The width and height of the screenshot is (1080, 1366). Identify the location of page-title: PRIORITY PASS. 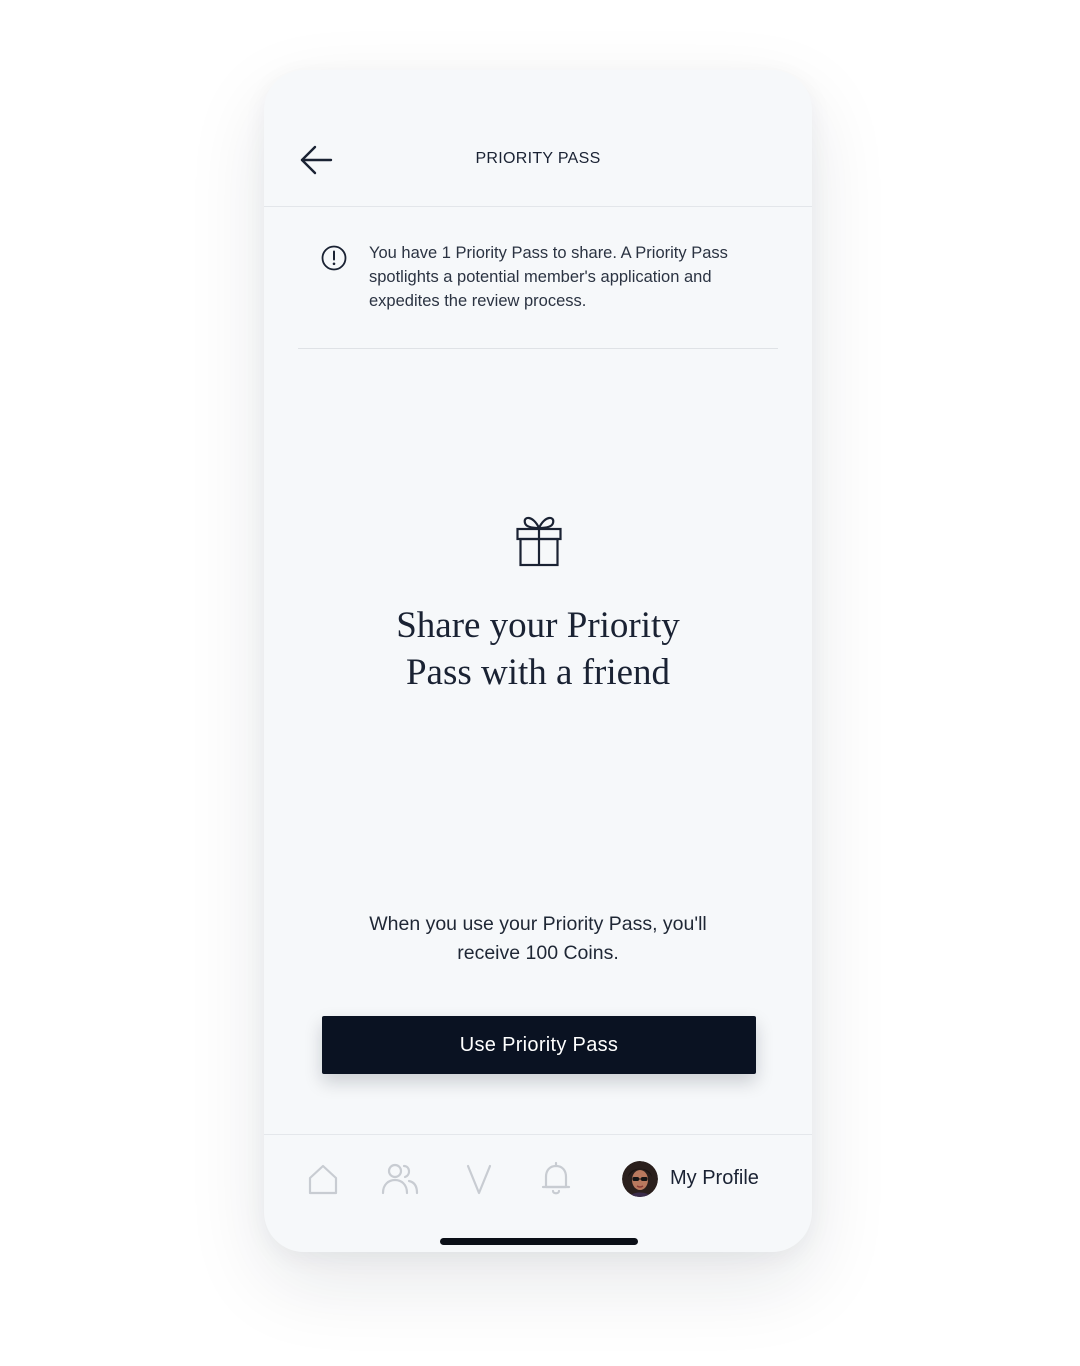
(538, 158).